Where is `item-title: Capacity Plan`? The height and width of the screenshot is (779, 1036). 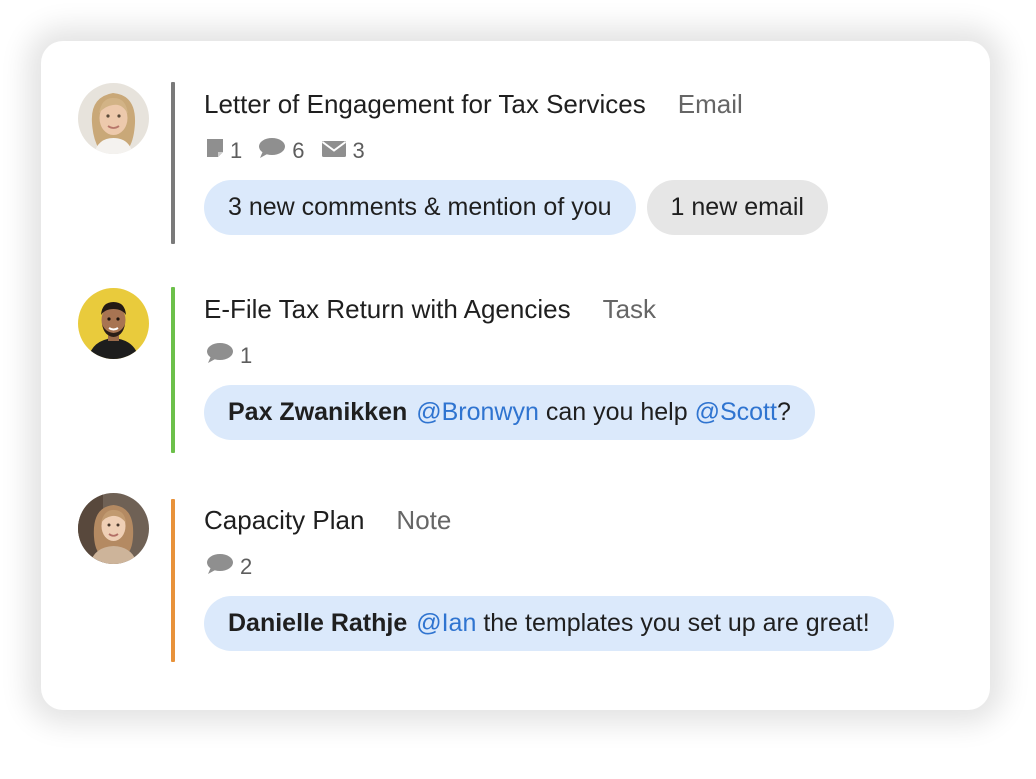 item-title: Capacity Plan is located at coordinates (284, 520).